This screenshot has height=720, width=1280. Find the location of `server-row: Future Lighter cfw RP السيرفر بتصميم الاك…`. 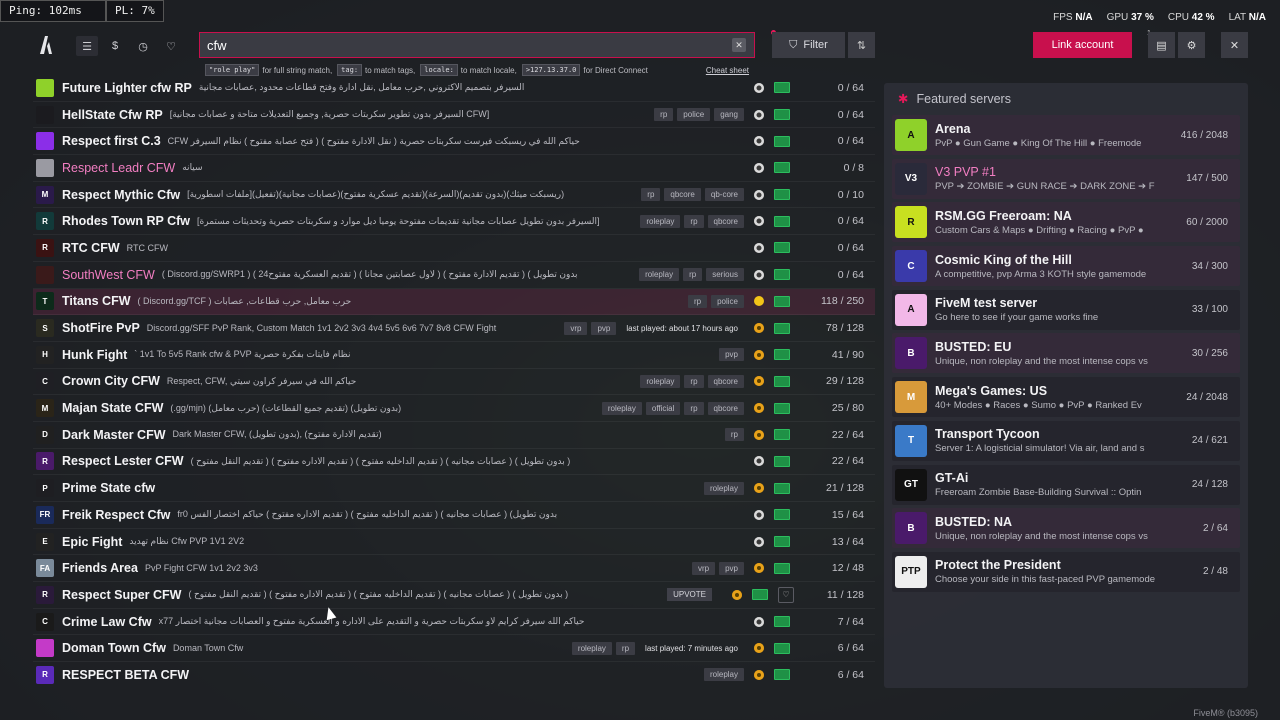

server-row: Future Lighter cfw RP السيرفر بتصميم الاك… is located at coordinates (454, 88).